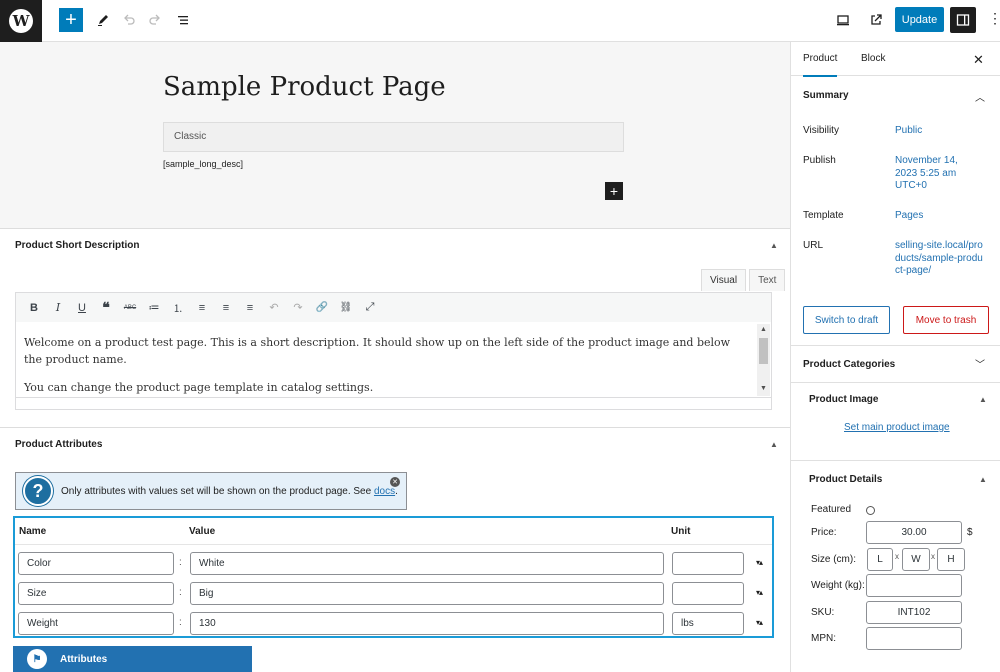  Describe the element at coordinates (393, 544) in the screenshot. I see `header-divider` at that location.